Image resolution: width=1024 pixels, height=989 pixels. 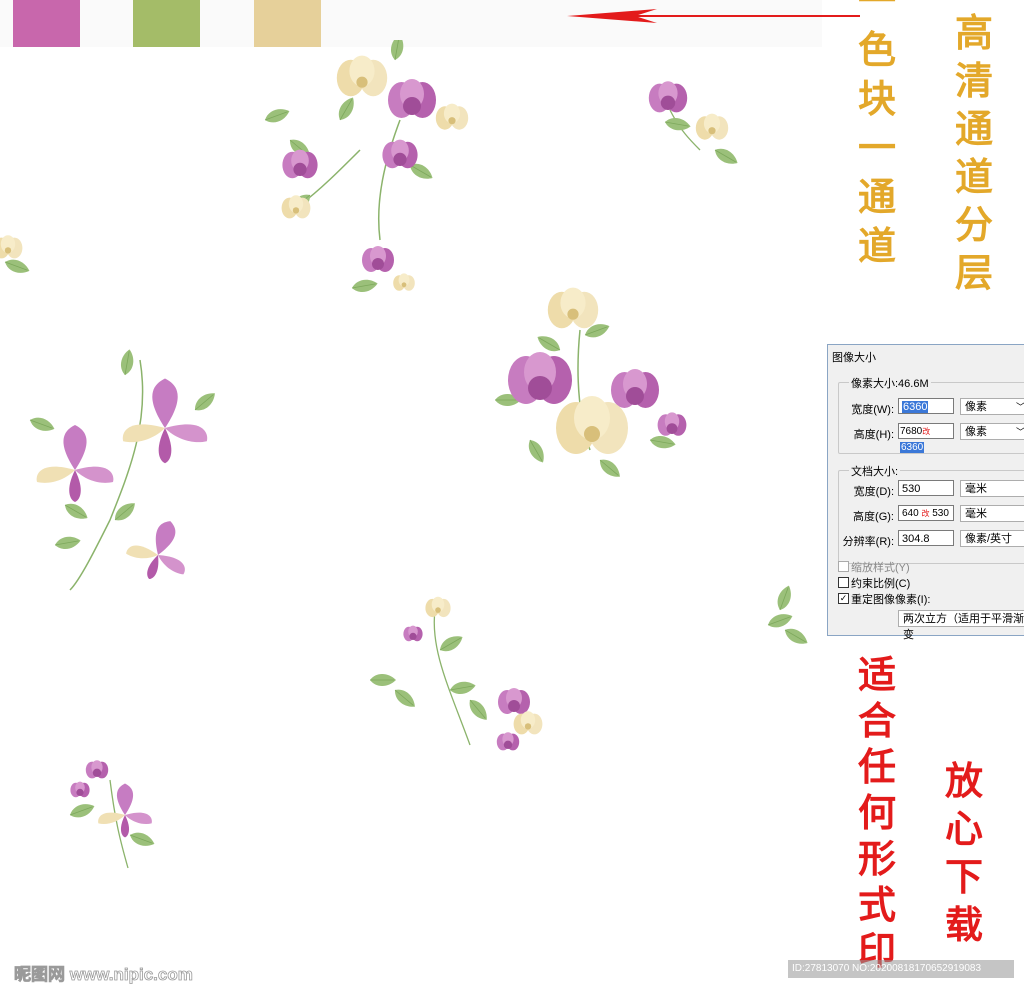 What do you see at coordinates (713, 16) in the screenshot?
I see `left-arrow-icon` at bounding box center [713, 16].